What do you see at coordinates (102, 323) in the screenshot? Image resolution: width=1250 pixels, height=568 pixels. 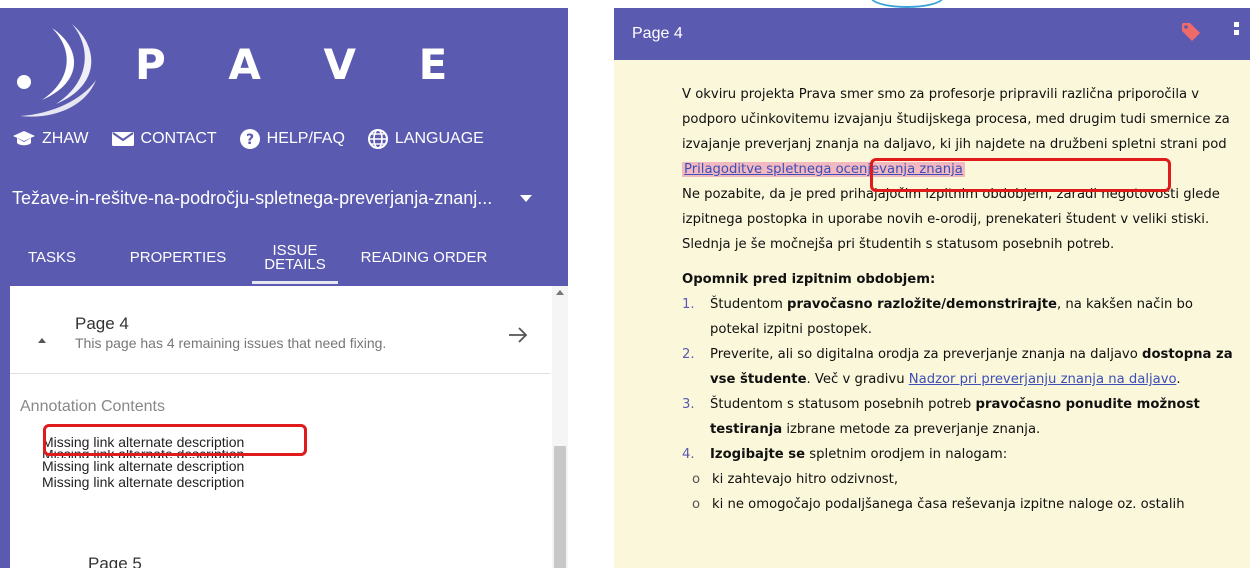 I see `page-issue-title: Page 4` at bounding box center [102, 323].